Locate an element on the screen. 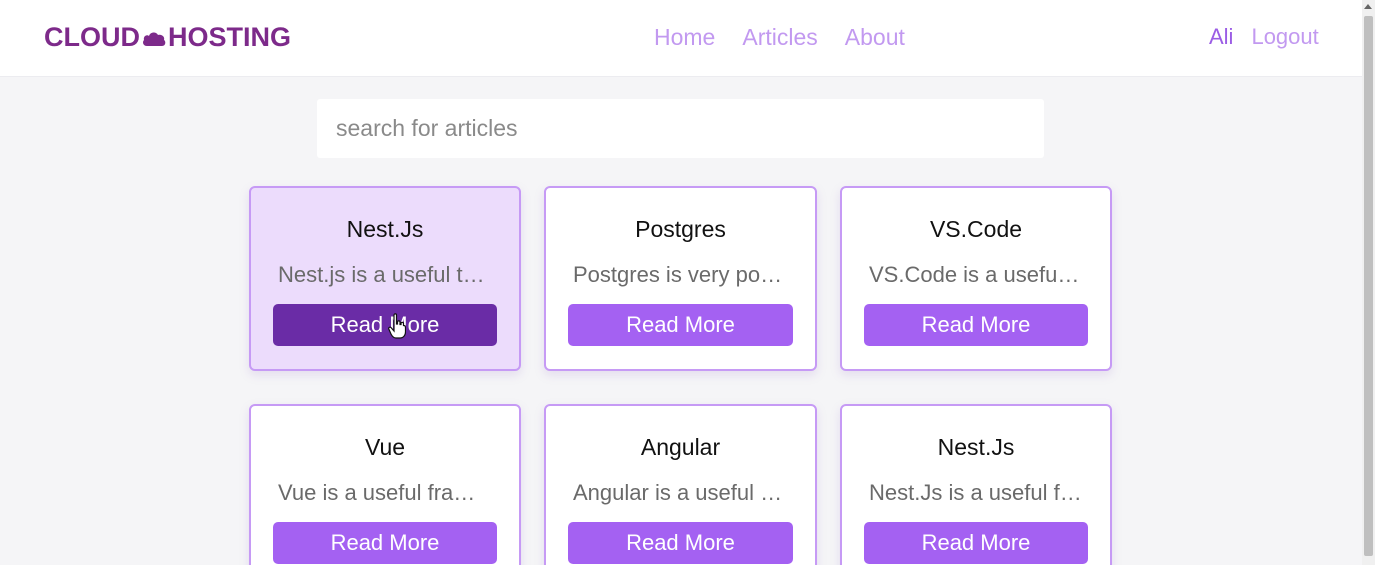  article-card: Vue Vue is a useful framework Read More is located at coordinates (385, 484).